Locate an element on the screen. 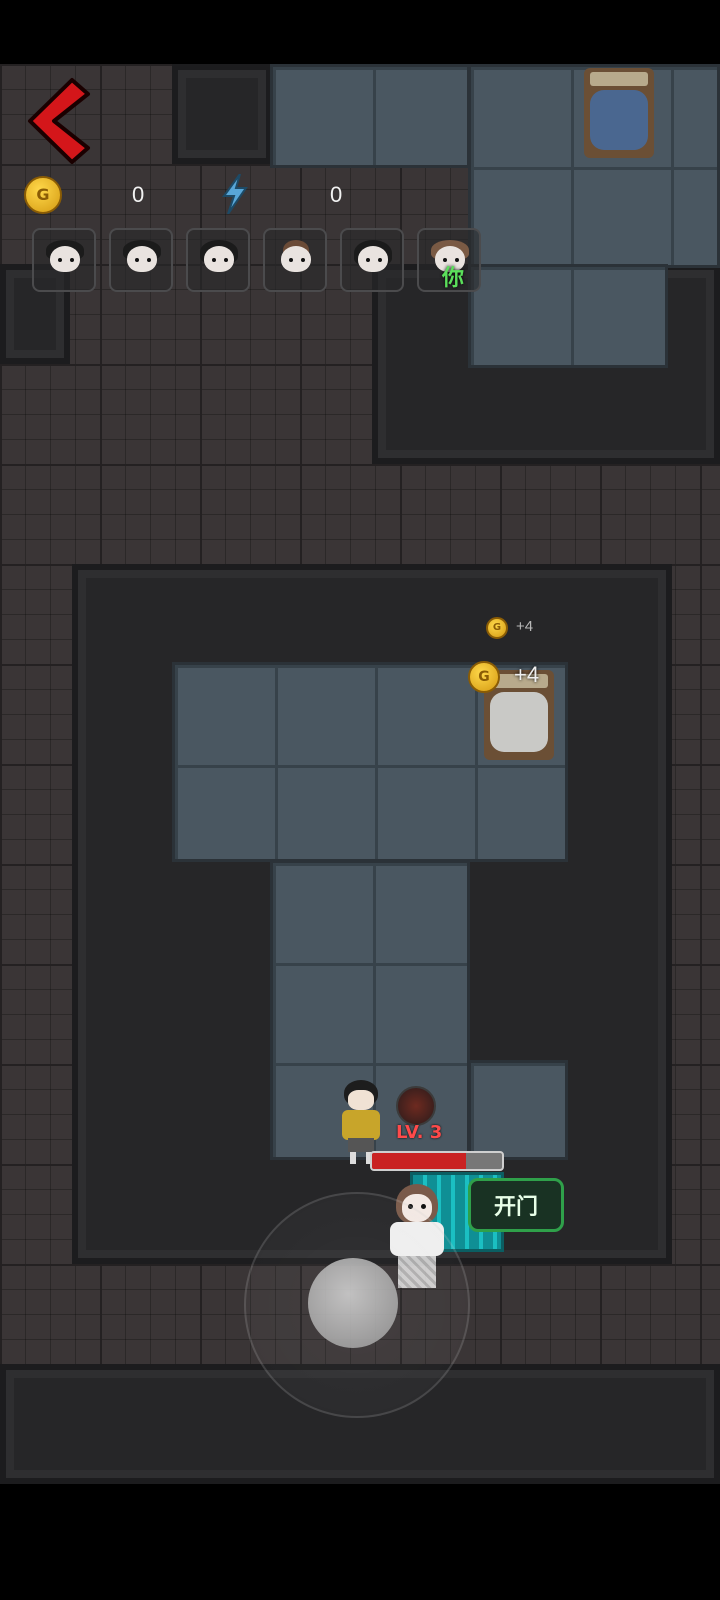  enemy-level: LV. 3 is located at coordinates (419, 1132).